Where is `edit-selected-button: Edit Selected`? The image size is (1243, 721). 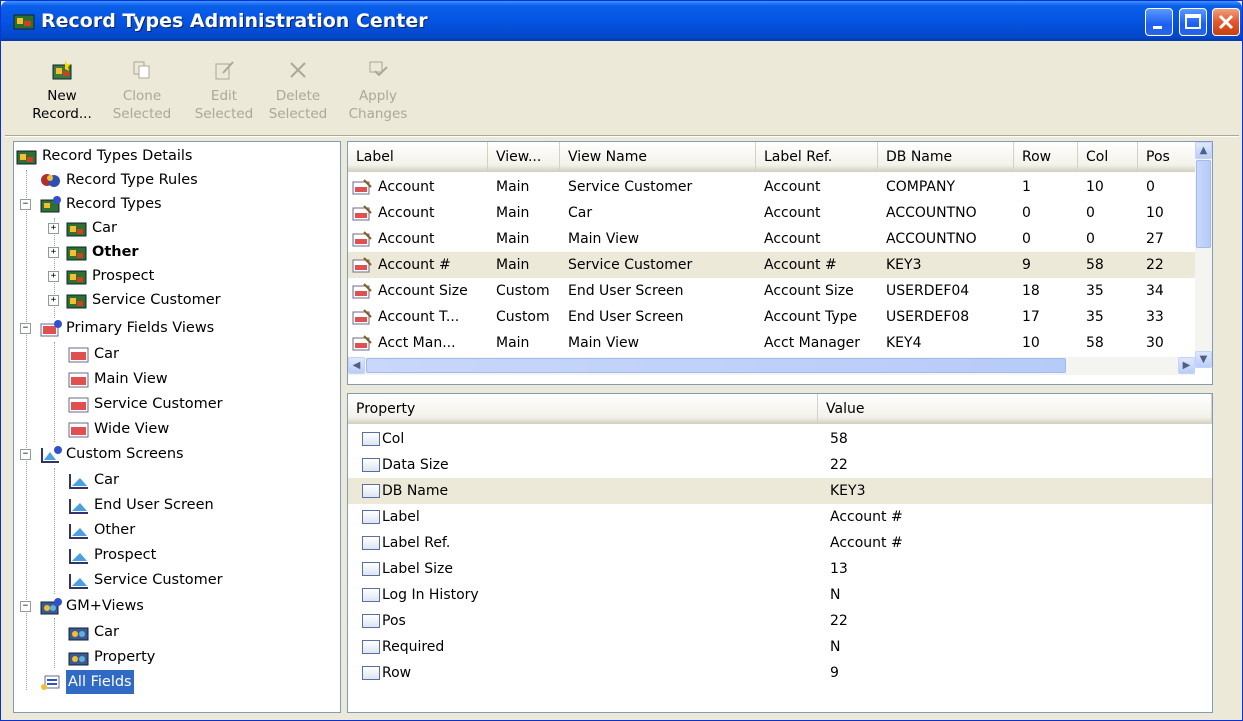
edit-selected-button: Edit Selected is located at coordinates (224, 91).